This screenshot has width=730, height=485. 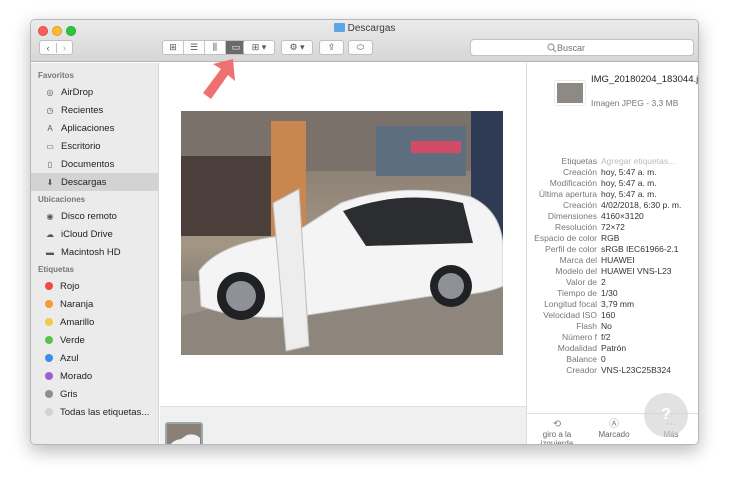 What do you see at coordinates (62, 199) in the screenshot?
I see `sidebar-section-locations: Ubicaciones` at bounding box center [62, 199].